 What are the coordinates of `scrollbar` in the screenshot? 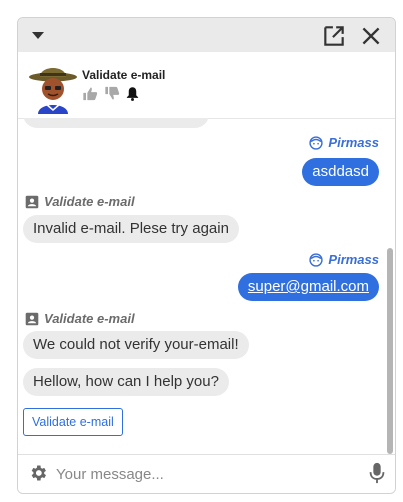 It's located at (390, 287).